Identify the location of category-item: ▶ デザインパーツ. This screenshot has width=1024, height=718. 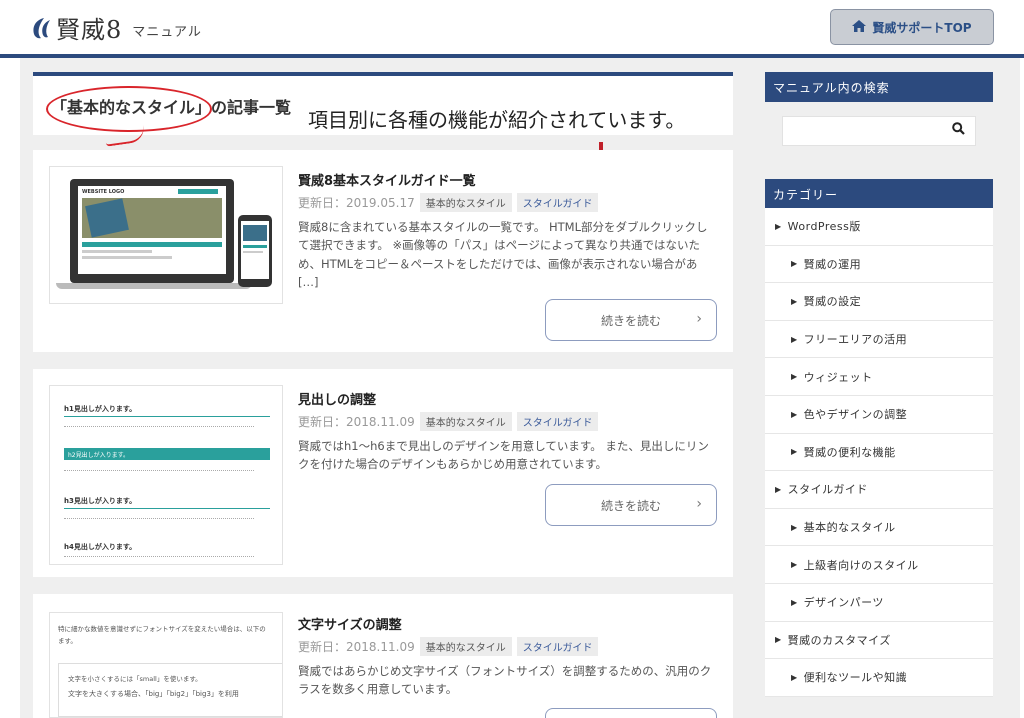
(879, 603).